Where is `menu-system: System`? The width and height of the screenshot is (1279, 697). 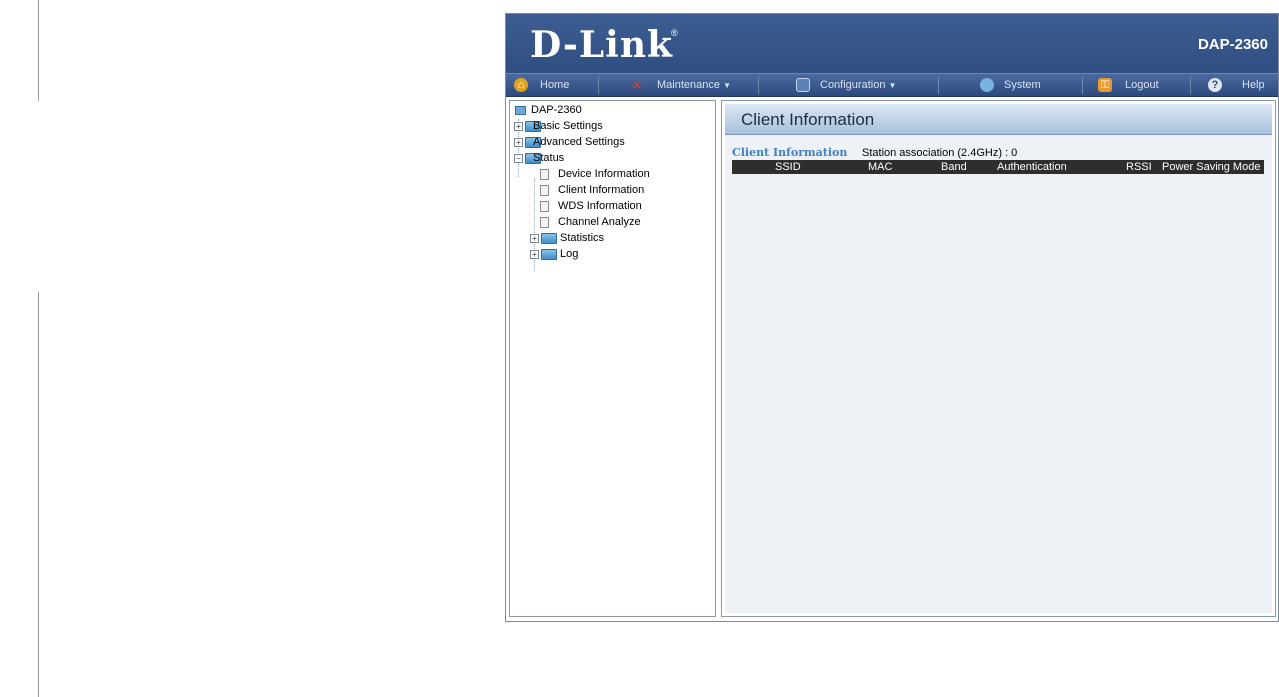
menu-system: System is located at coordinates (1030, 85).